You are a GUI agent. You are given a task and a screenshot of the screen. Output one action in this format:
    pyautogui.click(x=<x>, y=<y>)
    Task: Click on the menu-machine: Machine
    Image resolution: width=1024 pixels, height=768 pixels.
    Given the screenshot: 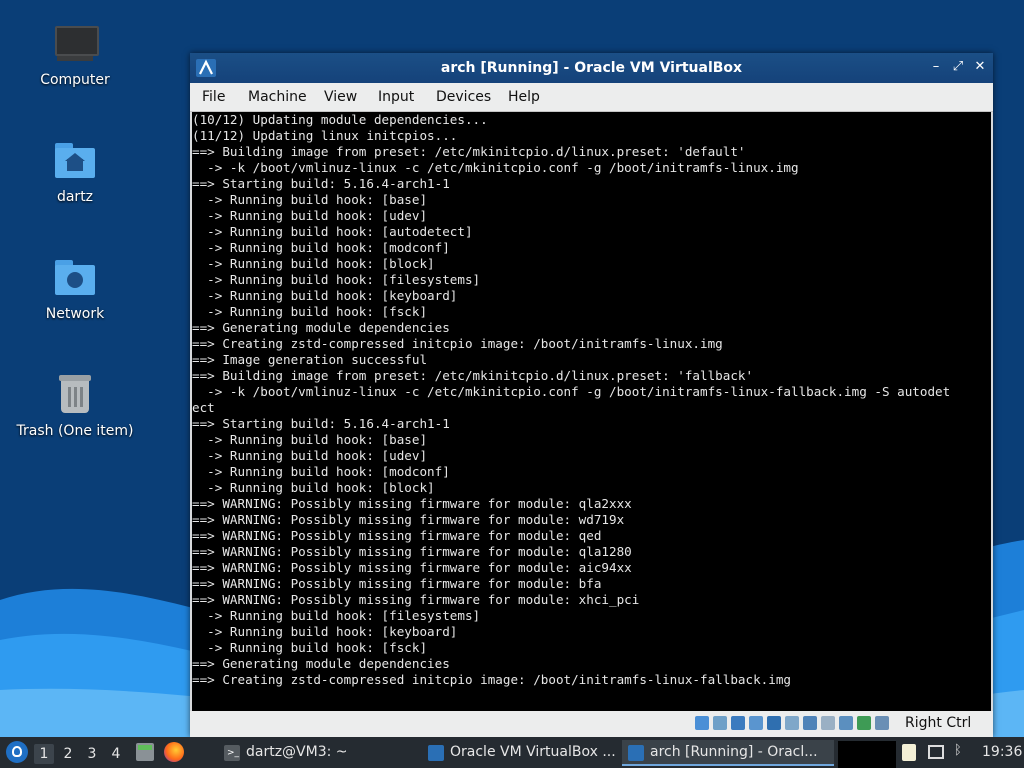 What is the action you would take?
    pyautogui.click(x=277, y=97)
    